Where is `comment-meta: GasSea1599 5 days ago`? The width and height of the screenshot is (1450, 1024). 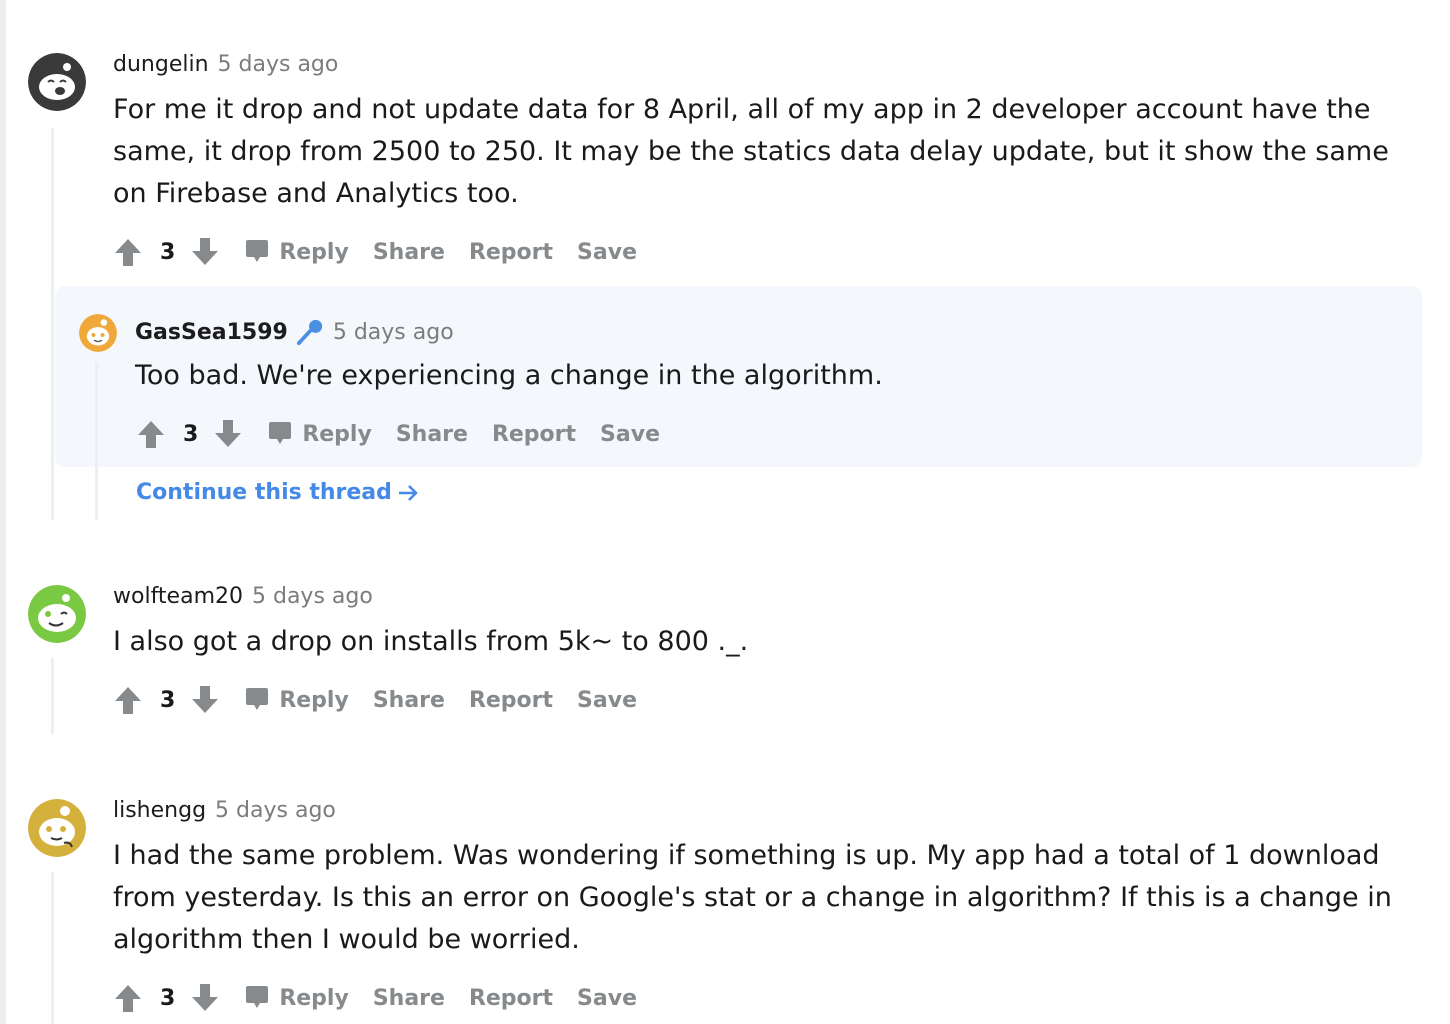 comment-meta: GasSea1599 5 days ago is located at coordinates (294, 332).